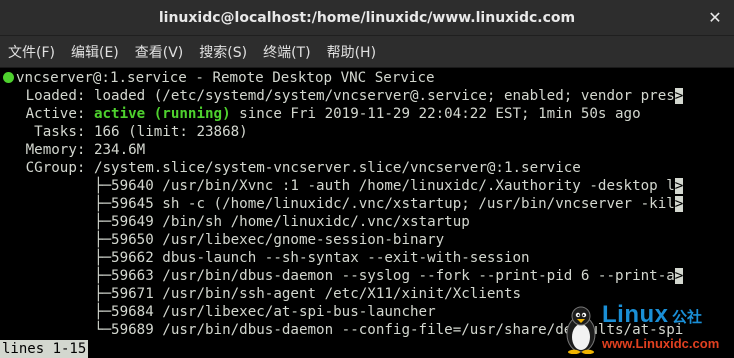 The width and height of the screenshot is (734, 358). I want to click on menu-search: 搜索(S), so click(223, 52).